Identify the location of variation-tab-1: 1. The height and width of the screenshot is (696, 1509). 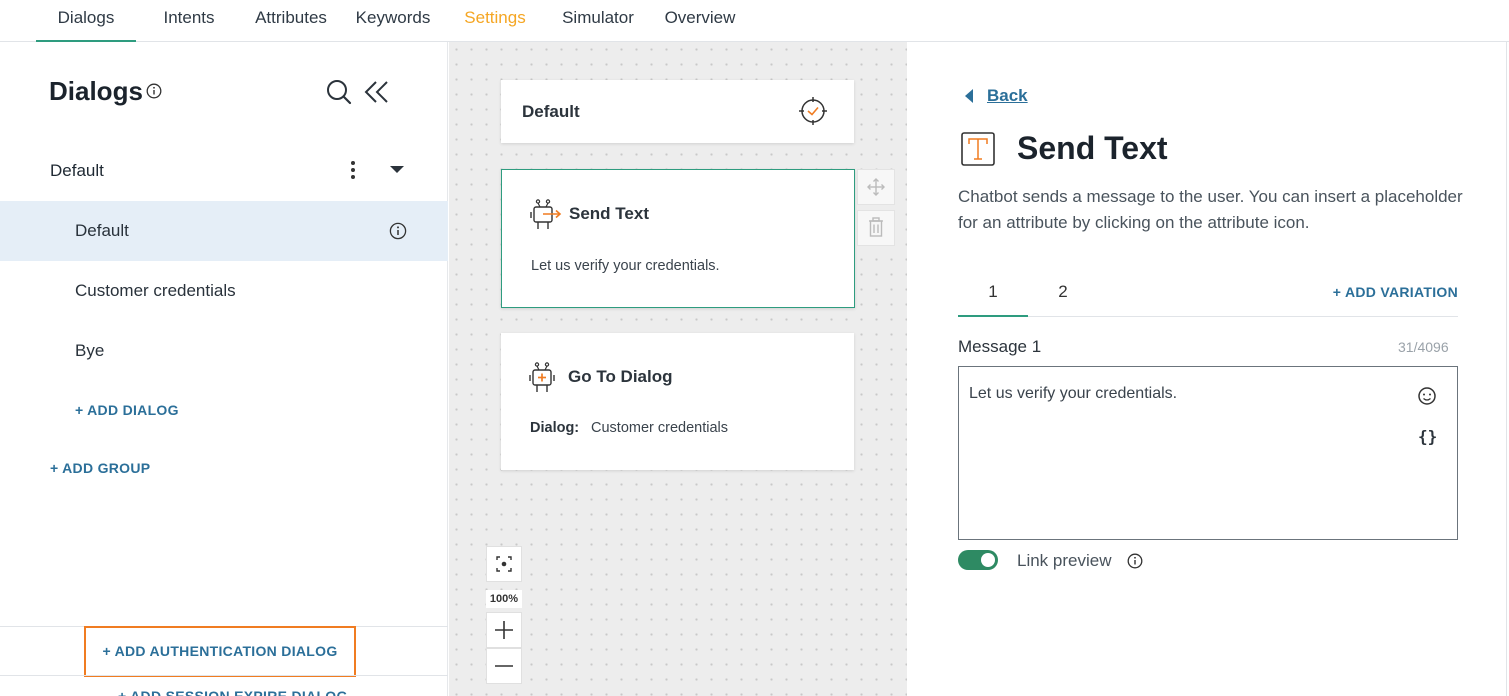
(993, 299).